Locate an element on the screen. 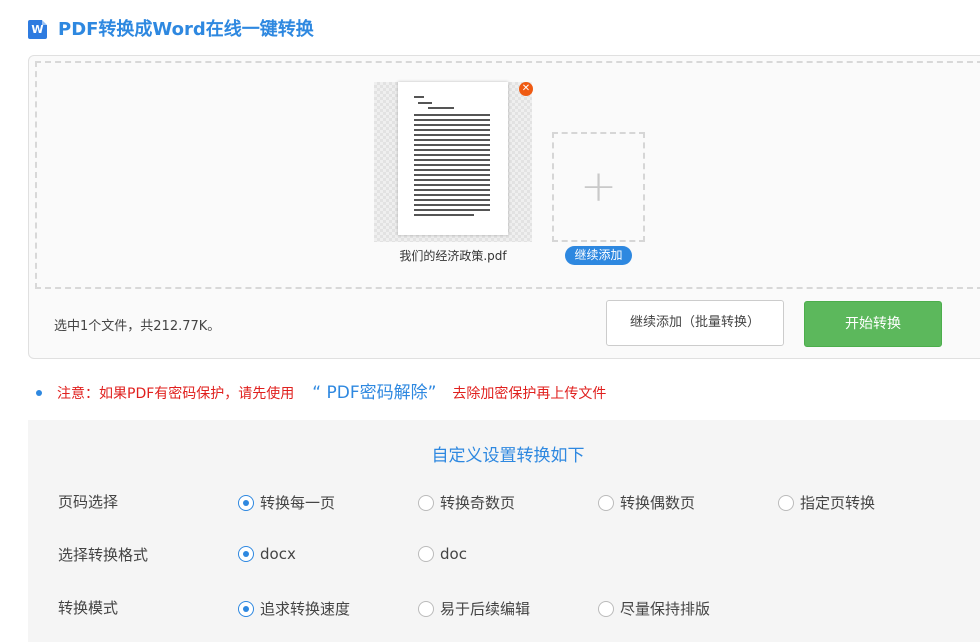 The width and height of the screenshot is (980, 642). file-name: 我们的经济政策.pdf is located at coordinates (453, 256).